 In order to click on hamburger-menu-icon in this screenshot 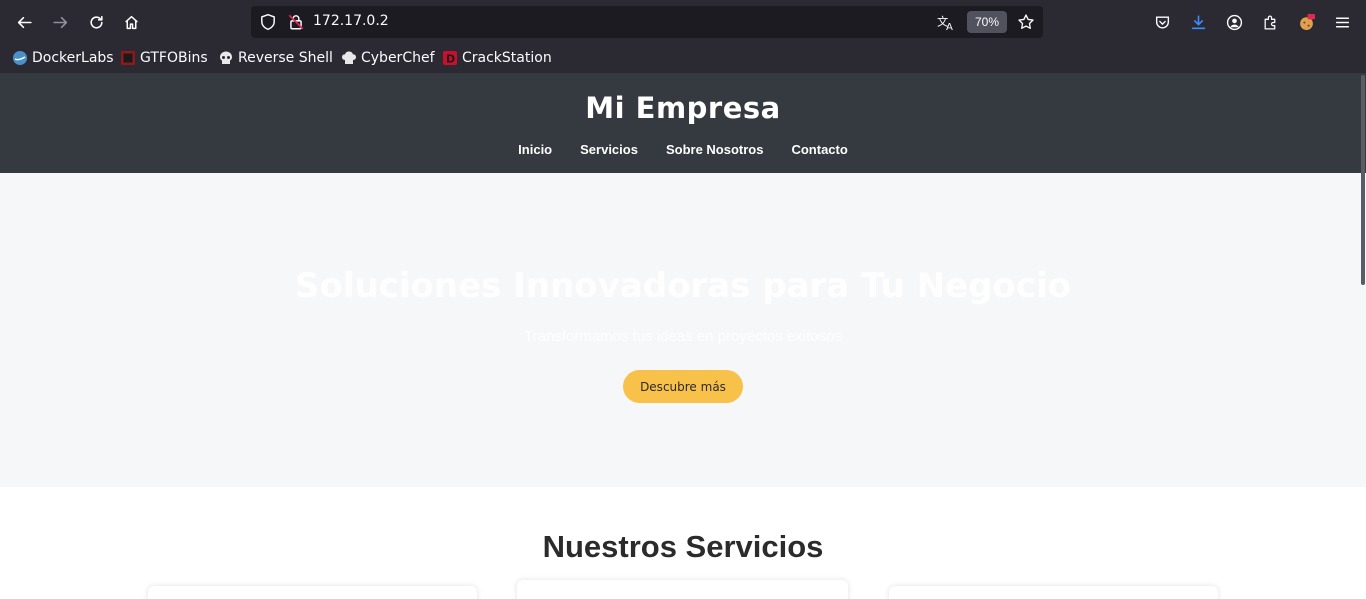, I will do `click(1342, 22)`.